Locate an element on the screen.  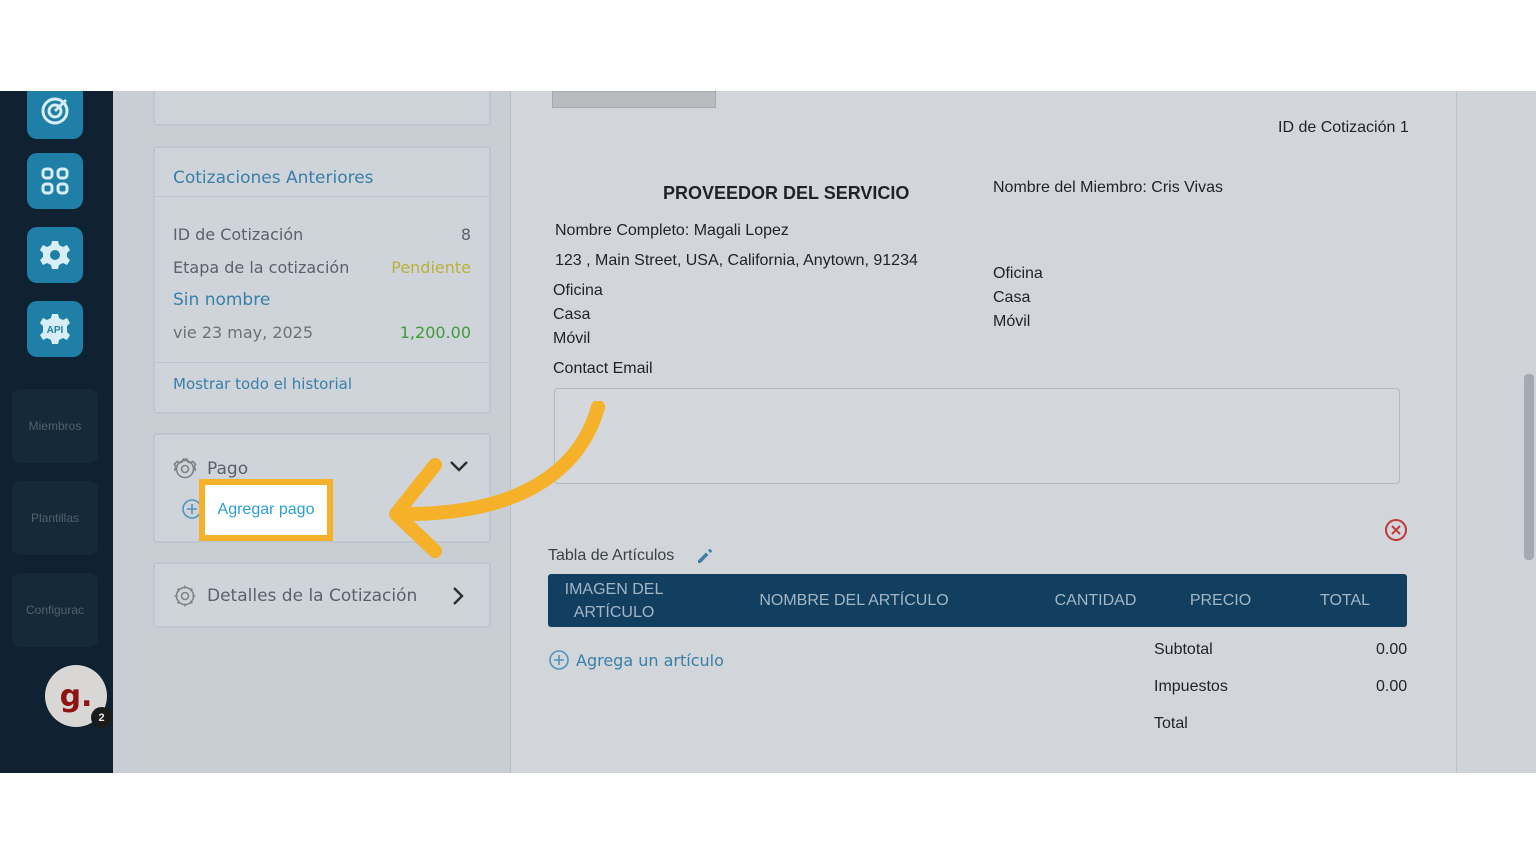
add-payment-label: Agregar pago is located at coordinates (266, 509).